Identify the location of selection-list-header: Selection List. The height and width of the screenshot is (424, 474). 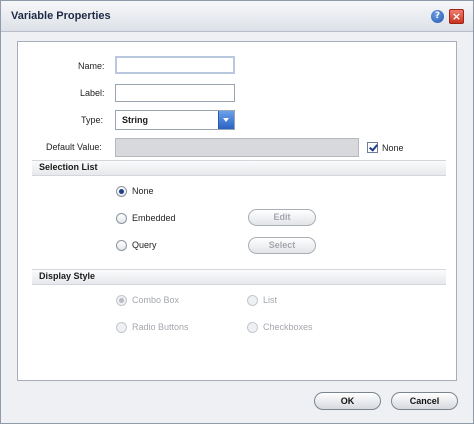
(239, 168).